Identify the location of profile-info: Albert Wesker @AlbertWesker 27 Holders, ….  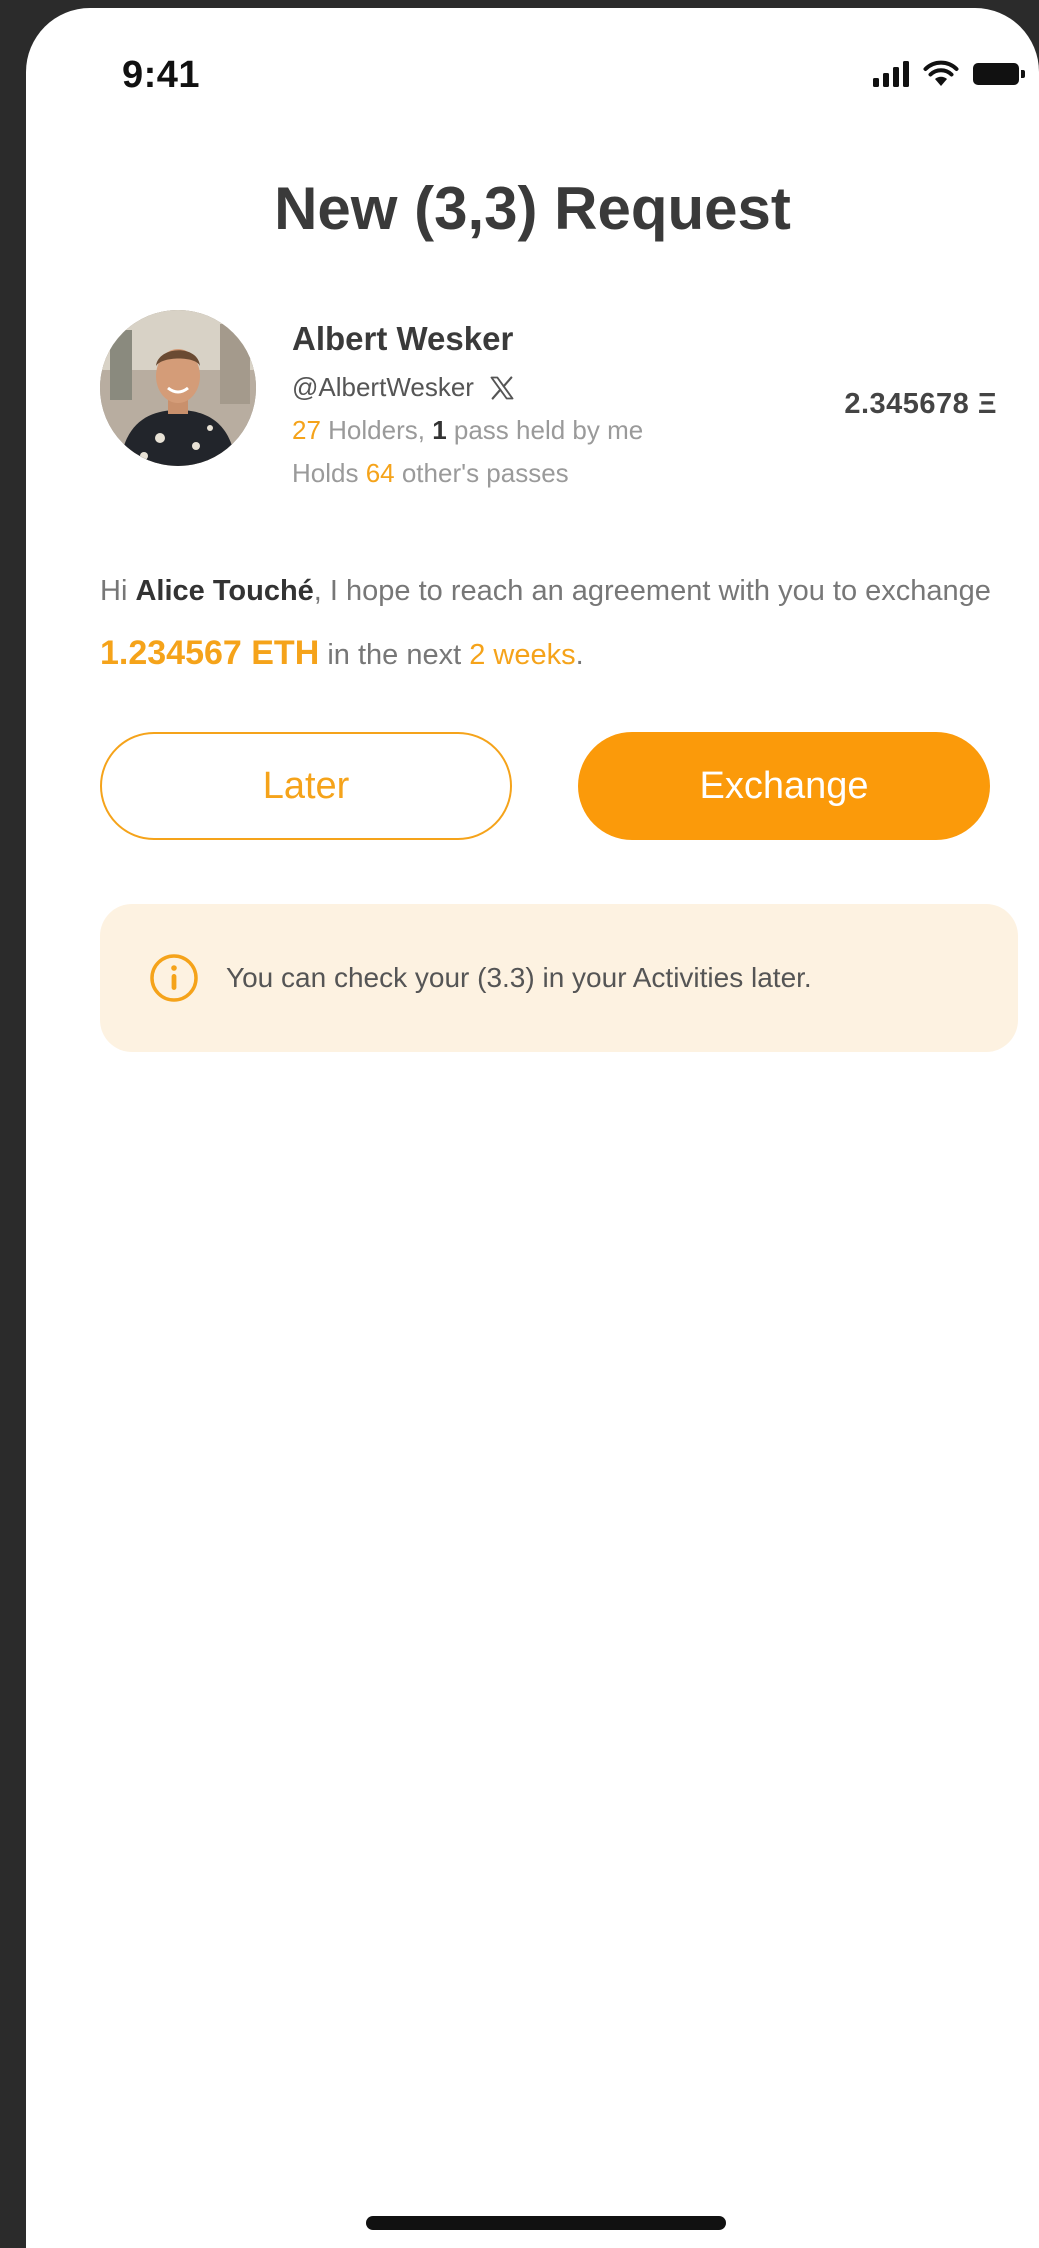
(467, 404).